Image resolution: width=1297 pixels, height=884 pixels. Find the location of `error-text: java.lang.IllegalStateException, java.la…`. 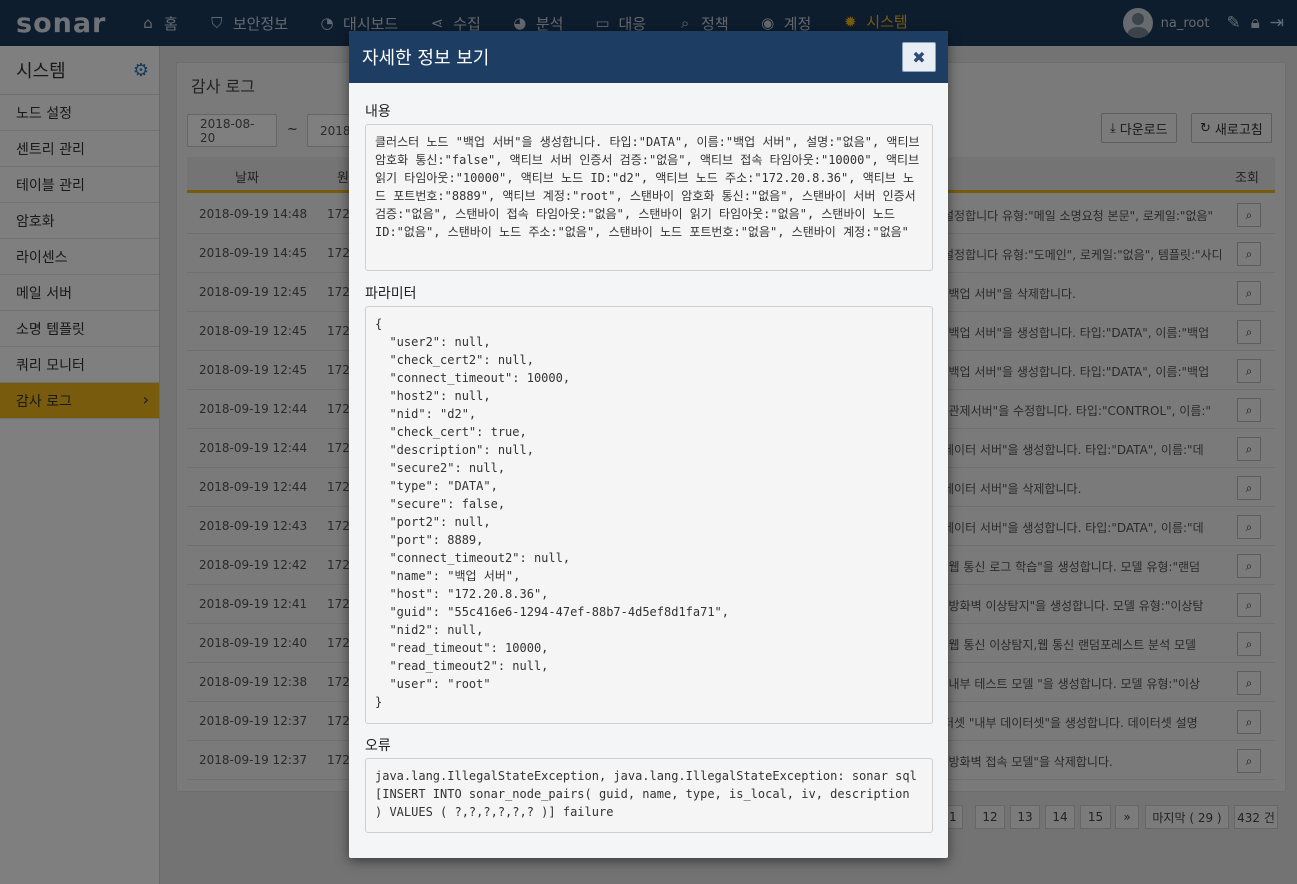

error-text: java.lang.IllegalStateException, java.la… is located at coordinates (649, 795).